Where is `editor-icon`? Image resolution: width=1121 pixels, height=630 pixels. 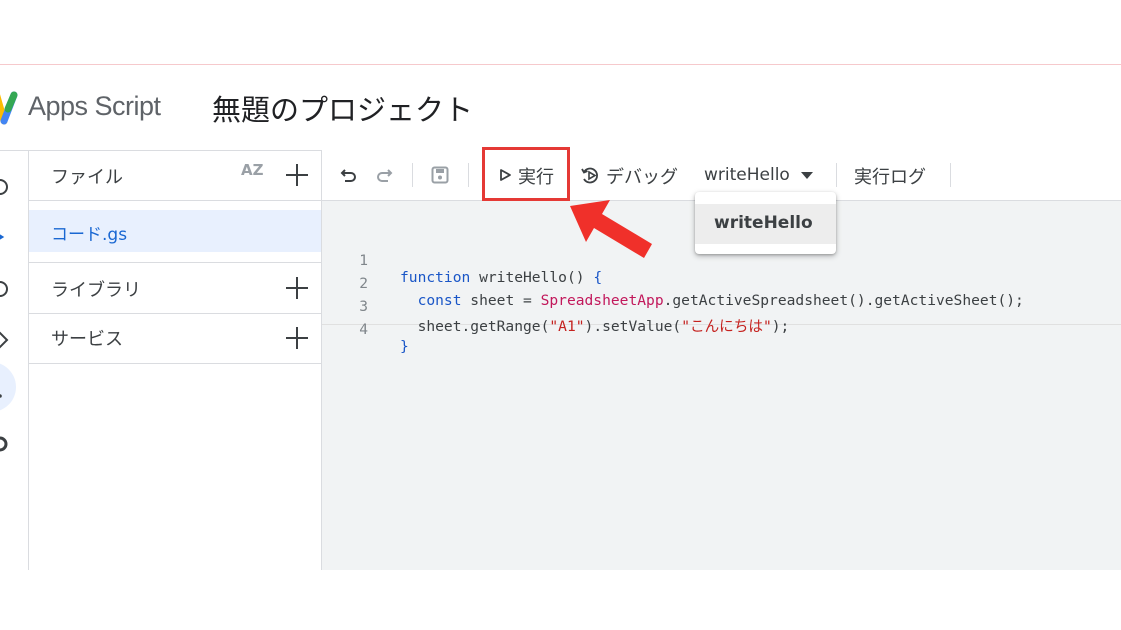
editor-icon is located at coordinates (5, 237).